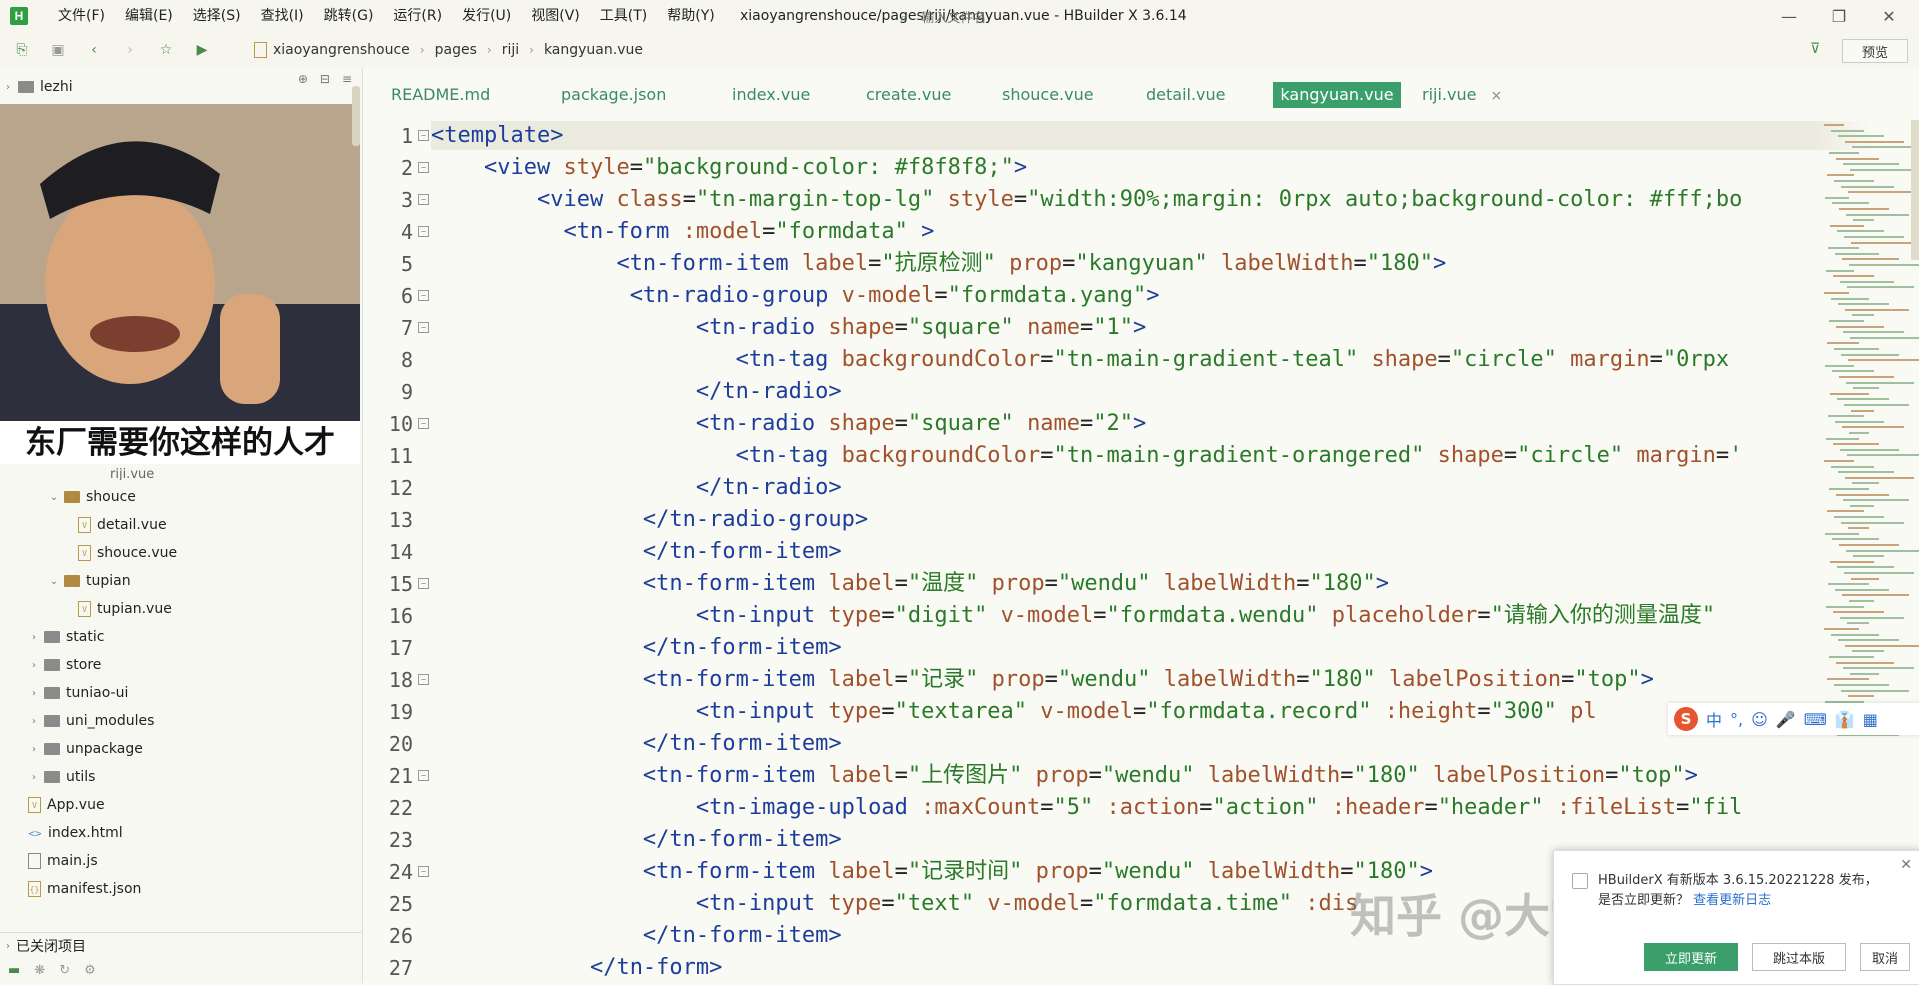 Image resolution: width=1919 pixels, height=985 pixels. What do you see at coordinates (77, 693) in the screenshot?
I see `tree-item: › tuniao-ui` at bounding box center [77, 693].